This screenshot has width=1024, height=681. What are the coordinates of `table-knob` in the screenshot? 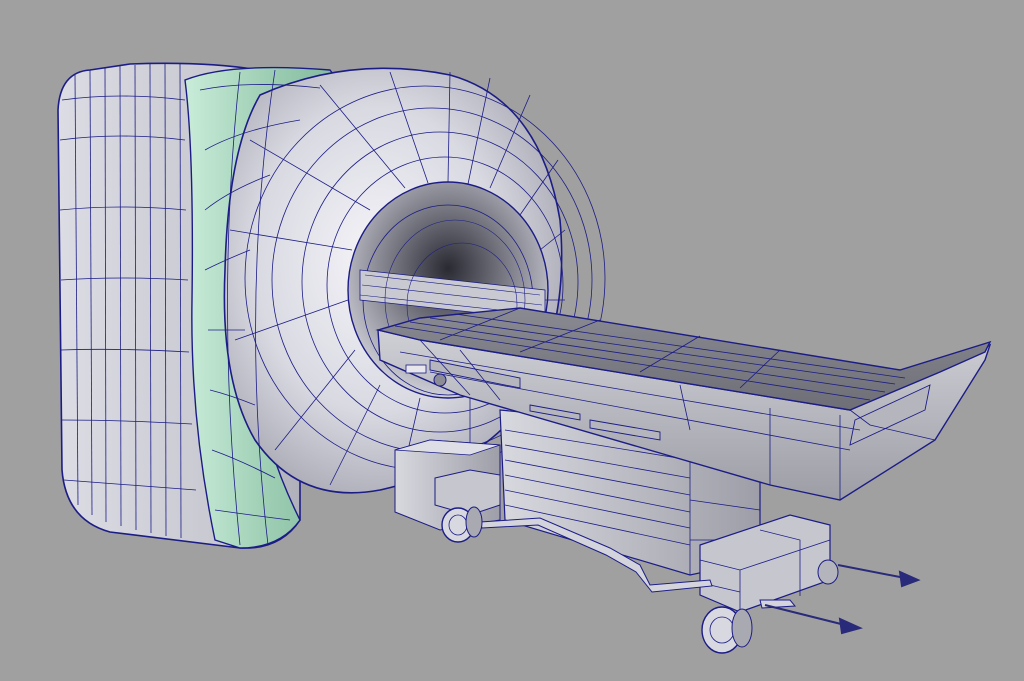 It's located at (440, 380).